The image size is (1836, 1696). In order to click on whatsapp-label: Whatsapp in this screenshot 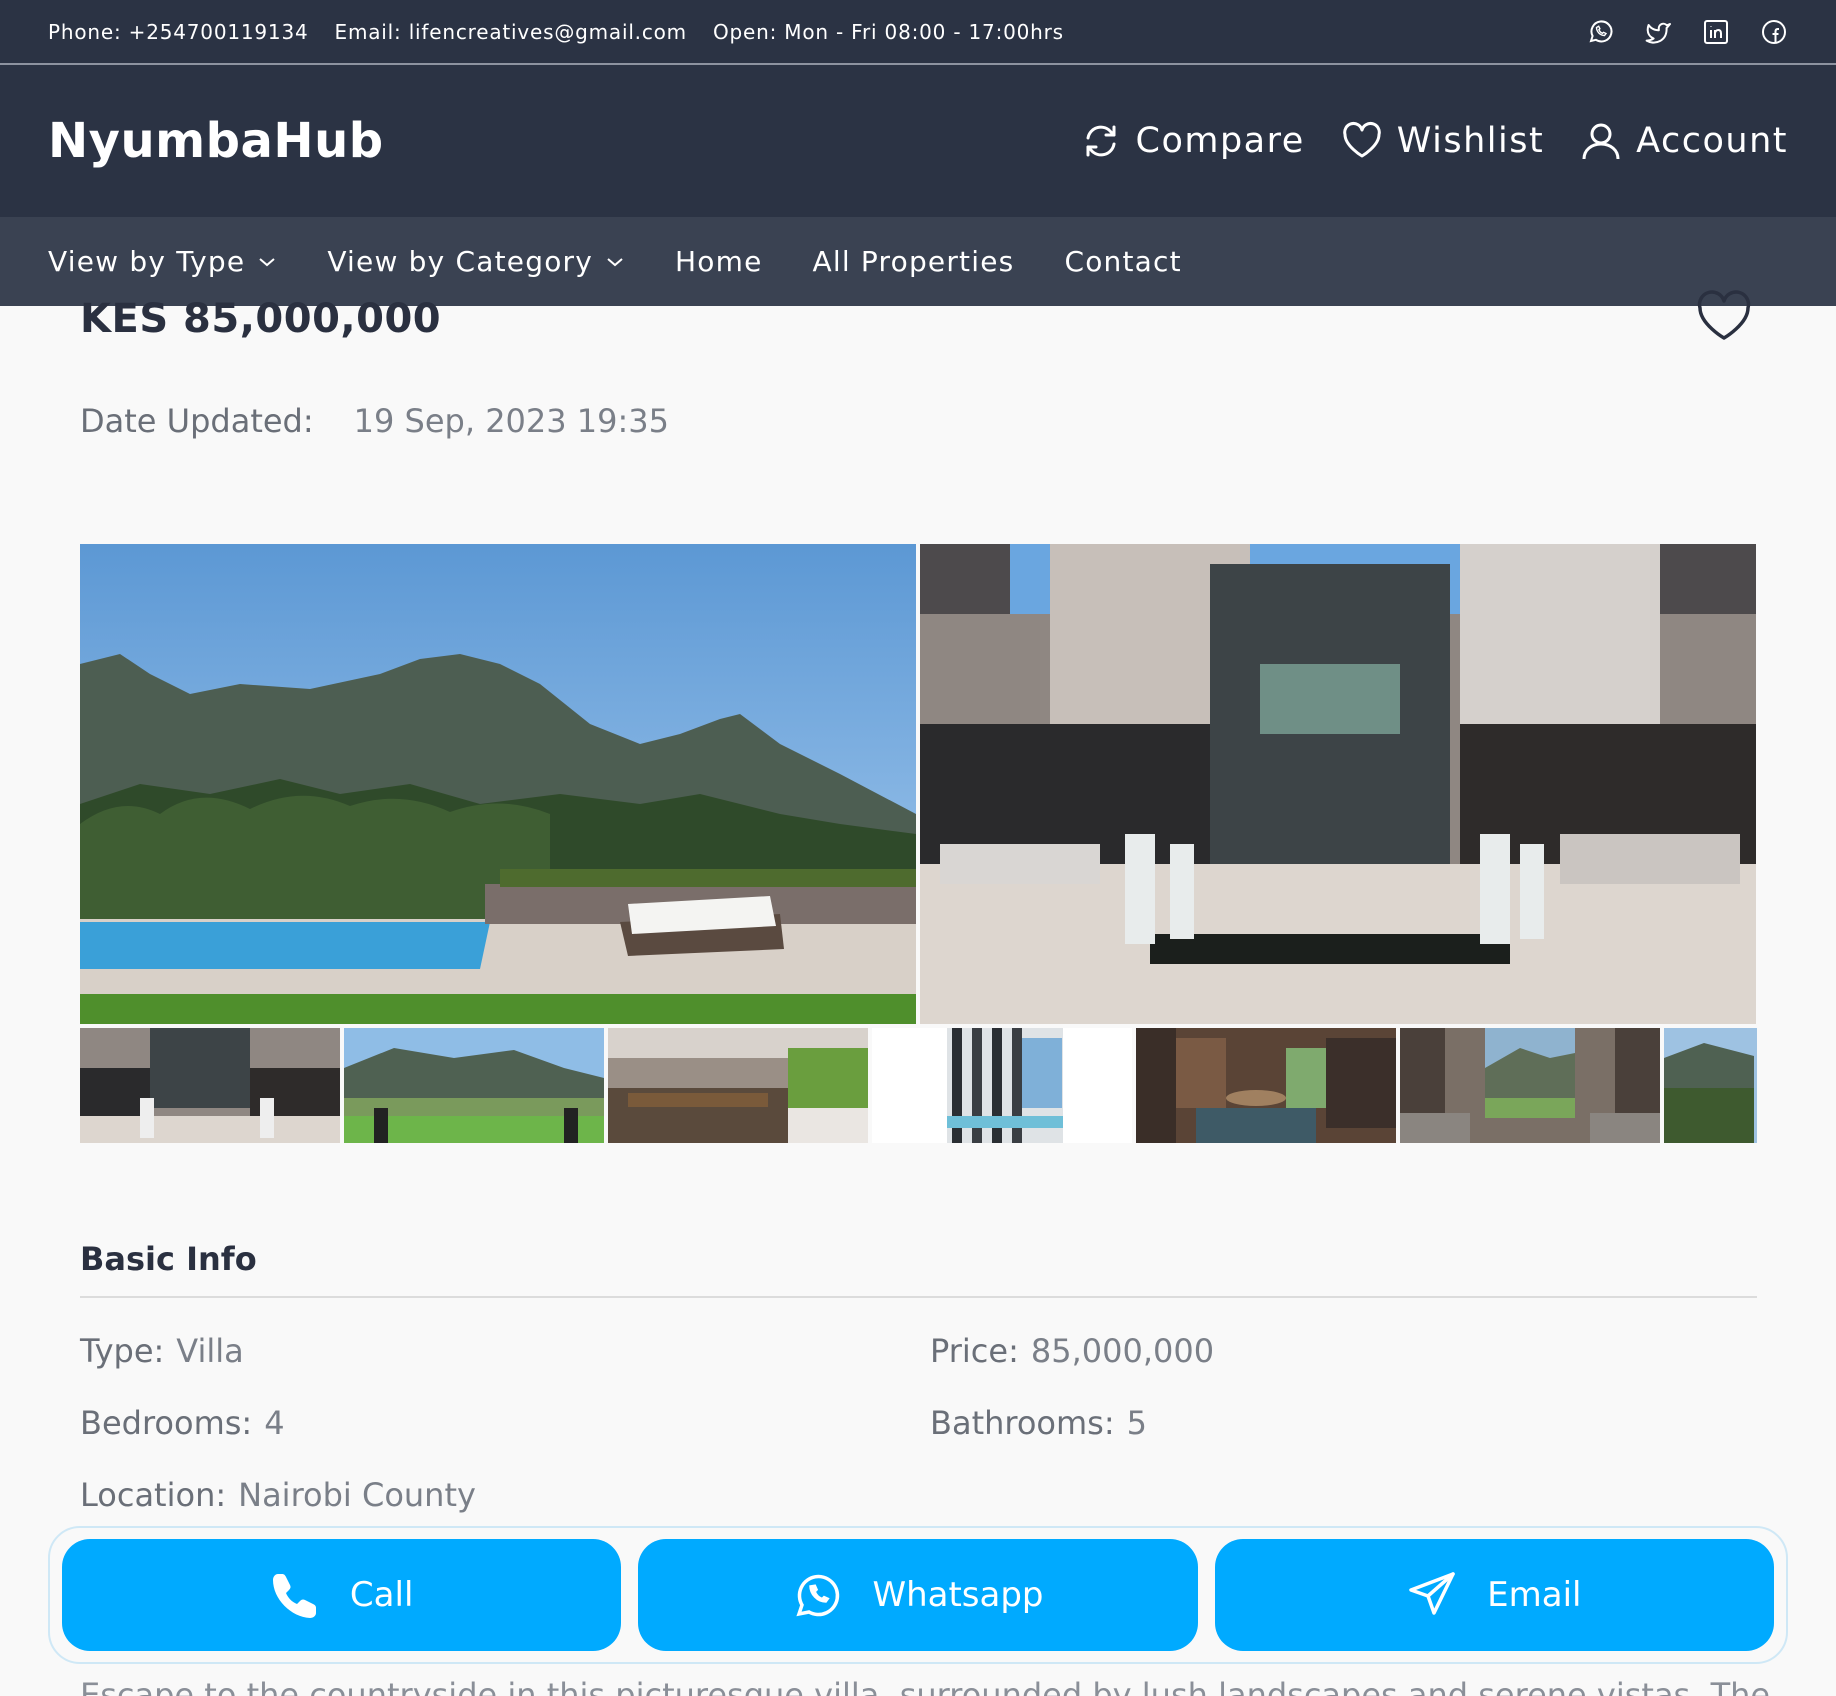, I will do `click(958, 1595)`.